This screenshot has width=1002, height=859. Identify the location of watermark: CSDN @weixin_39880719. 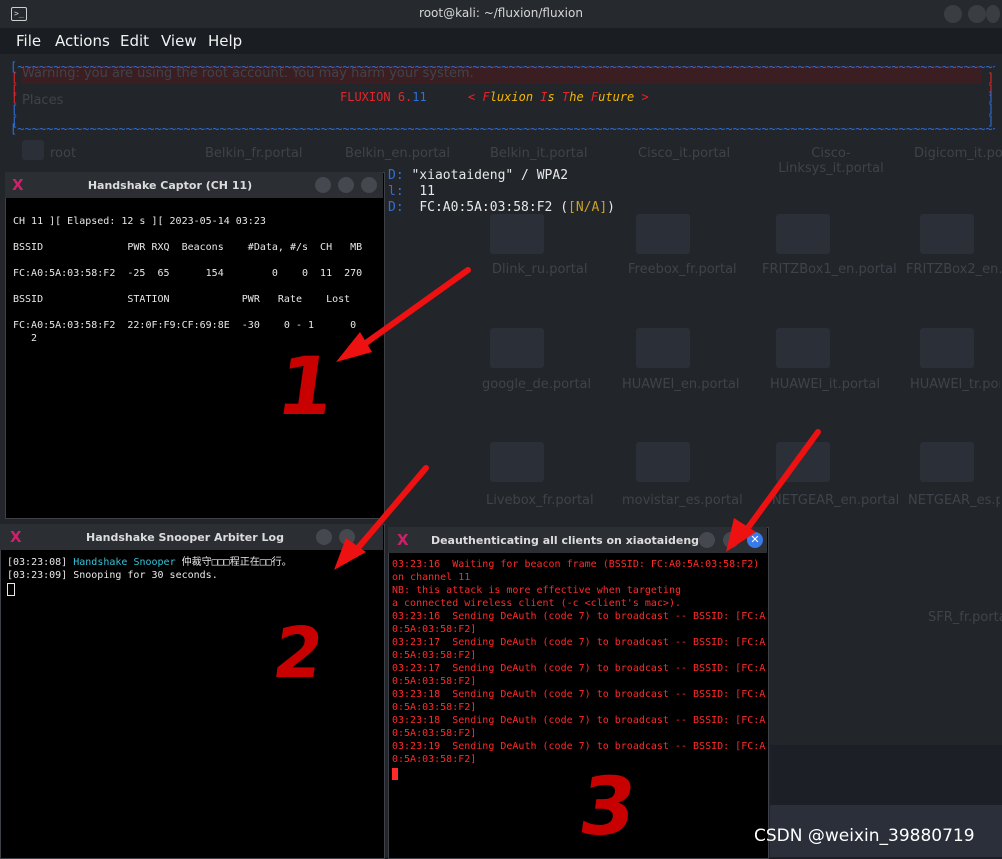
(864, 836).